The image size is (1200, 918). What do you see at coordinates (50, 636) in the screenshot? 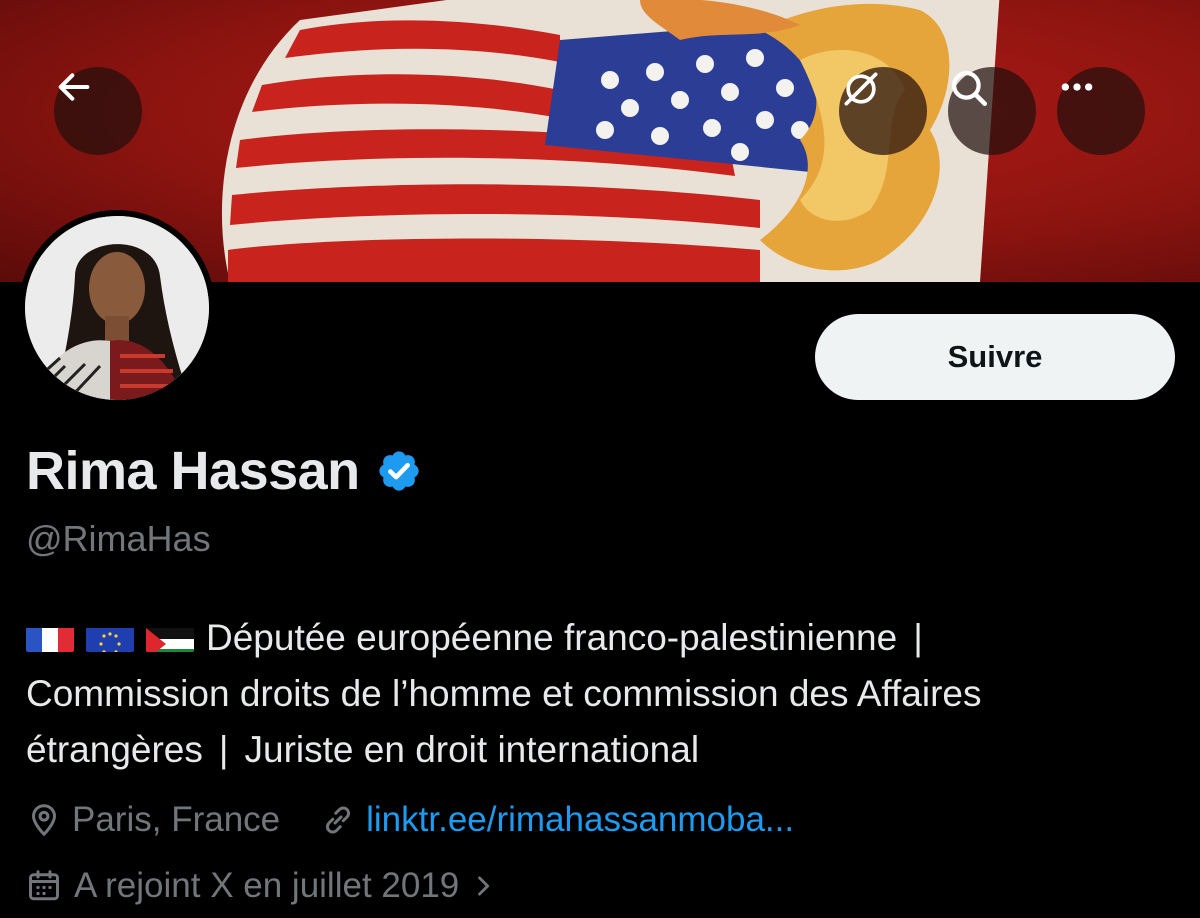
I see `flag-france-icon` at bounding box center [50, 636].